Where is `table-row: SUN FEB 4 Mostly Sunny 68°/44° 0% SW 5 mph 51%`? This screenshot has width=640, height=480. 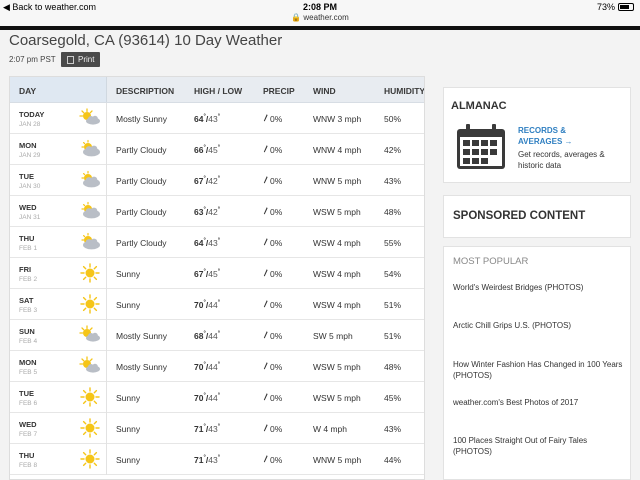 table-row: SUN FEB 4 Mostly Sunny 68°/44° 0% SW 5 mph 51% is located at coordinates (217, 335).